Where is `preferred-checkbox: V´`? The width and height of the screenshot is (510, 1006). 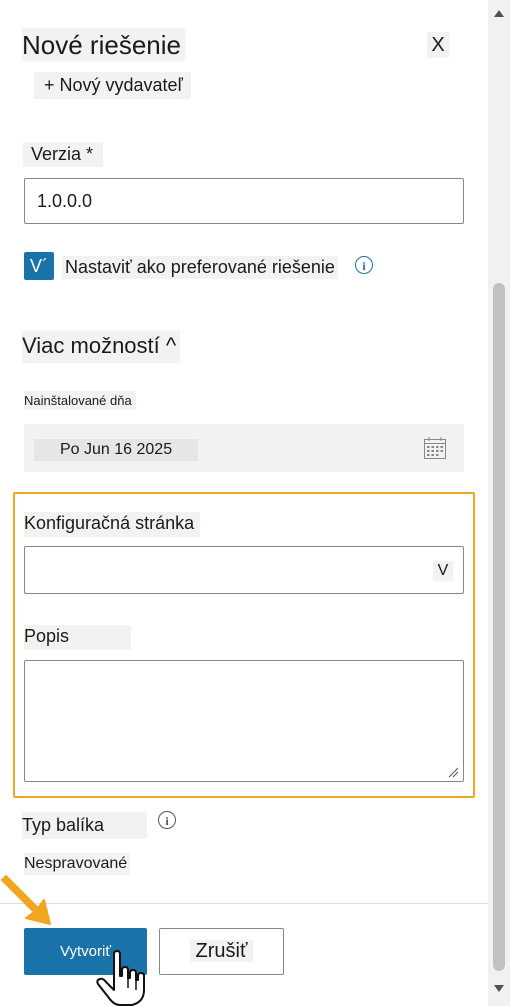 preferred-checkbox: V´ is located at coordinates (39, 266).